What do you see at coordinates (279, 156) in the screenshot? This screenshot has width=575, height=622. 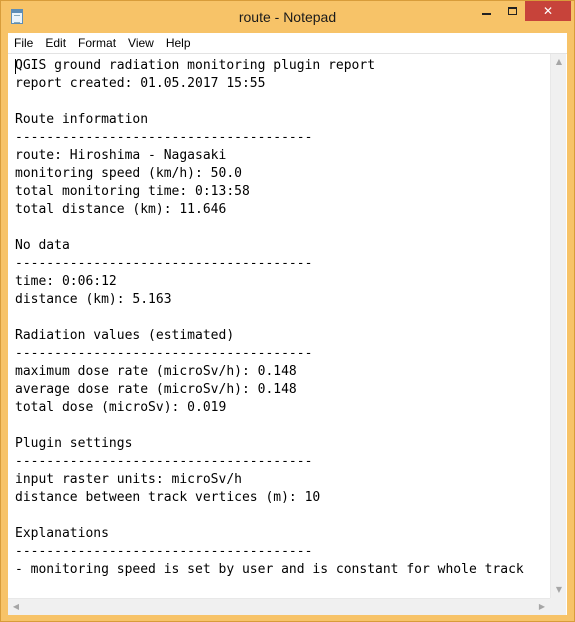 I see `text-line: route: Hiroshima - Nagasaki` at bounding box center [279, 156].